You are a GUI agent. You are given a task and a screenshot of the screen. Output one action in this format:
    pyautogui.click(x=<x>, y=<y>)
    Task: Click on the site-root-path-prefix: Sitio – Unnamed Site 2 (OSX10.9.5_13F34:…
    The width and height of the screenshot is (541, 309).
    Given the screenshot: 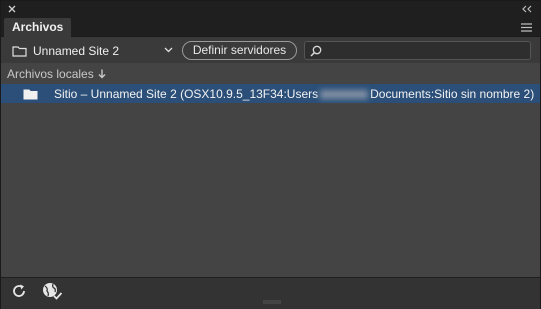 What is the action you would take?
    pyautogui.click(x=186, y=93)
    